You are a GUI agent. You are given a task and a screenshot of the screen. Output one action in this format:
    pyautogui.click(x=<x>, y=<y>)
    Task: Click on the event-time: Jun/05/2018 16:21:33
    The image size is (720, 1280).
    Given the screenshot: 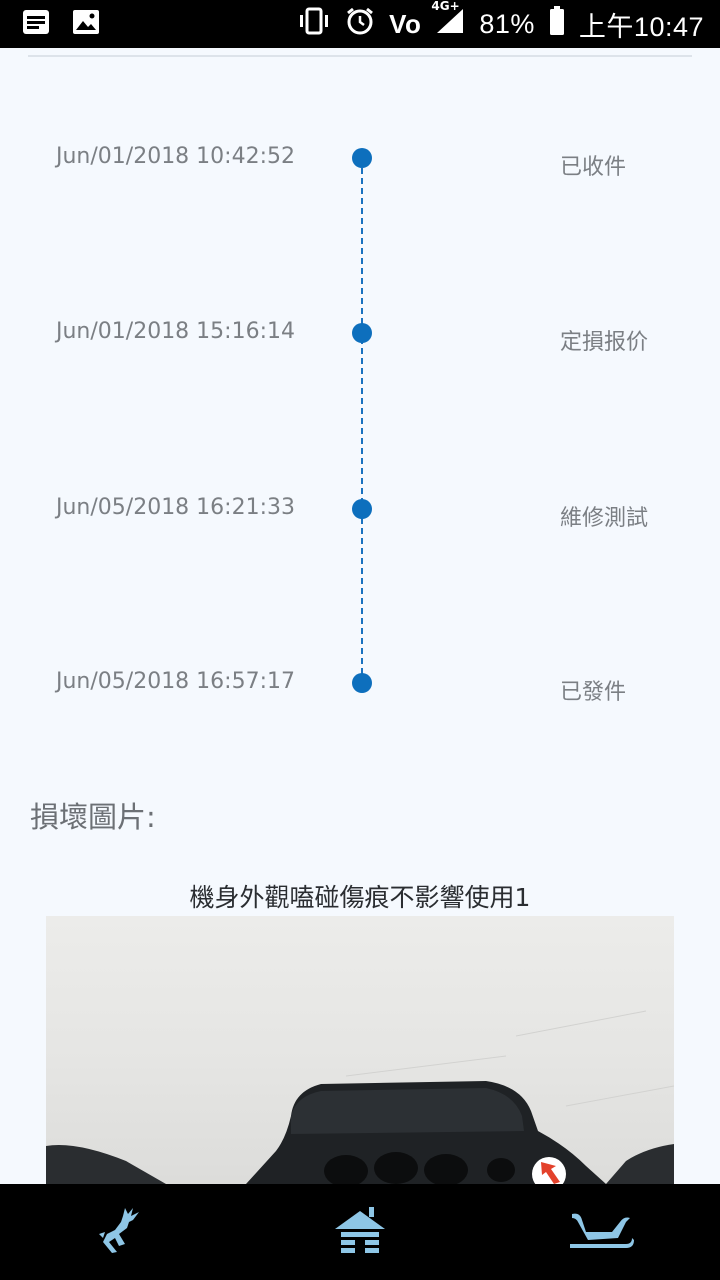 What is the action you would take?
    pyautogui.click(x=175, y=507)
    